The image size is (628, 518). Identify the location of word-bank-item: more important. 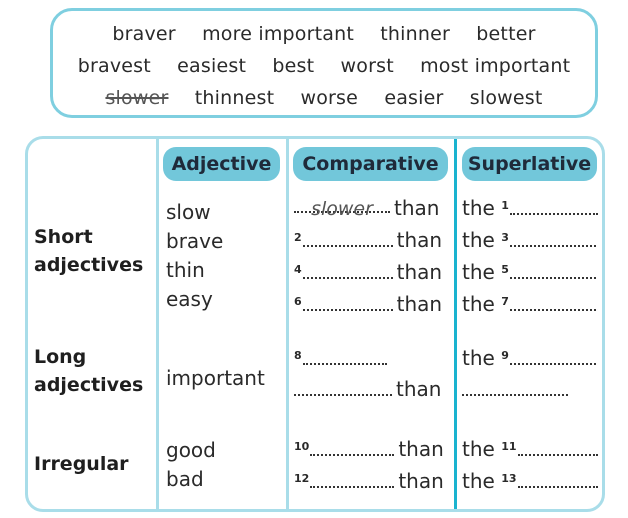
(278, 34).